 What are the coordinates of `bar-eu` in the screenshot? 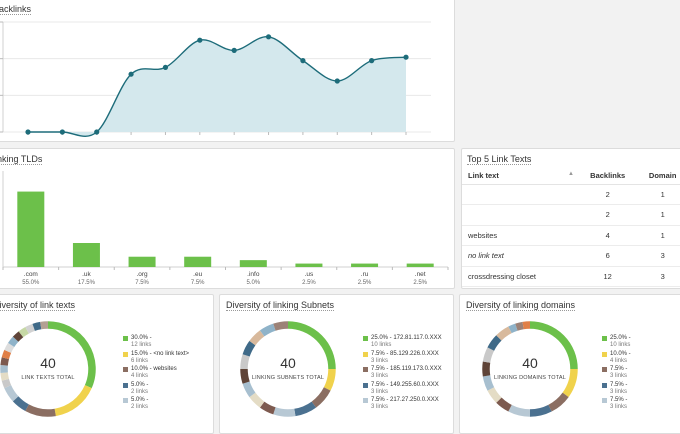 It's located at (197, 262).